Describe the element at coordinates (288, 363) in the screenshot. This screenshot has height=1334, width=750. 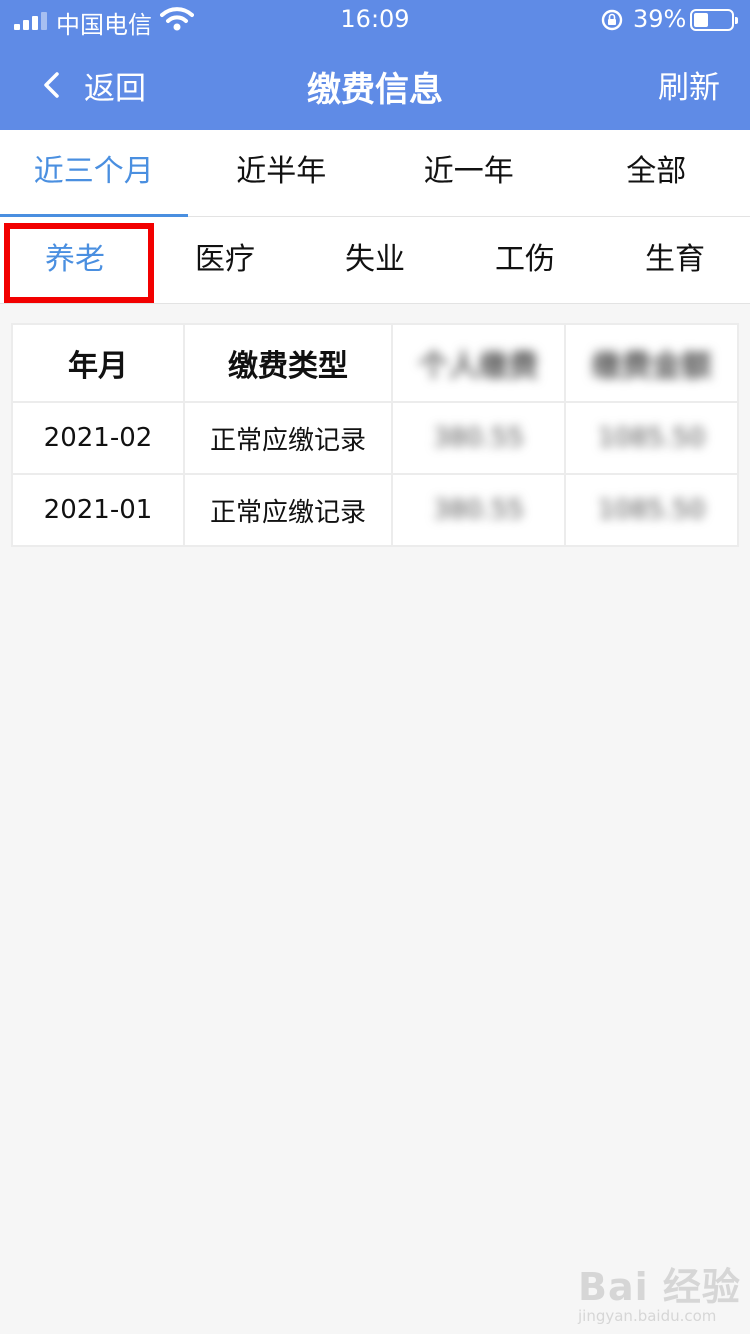
I see `column-header: 缴费类型` at that location.